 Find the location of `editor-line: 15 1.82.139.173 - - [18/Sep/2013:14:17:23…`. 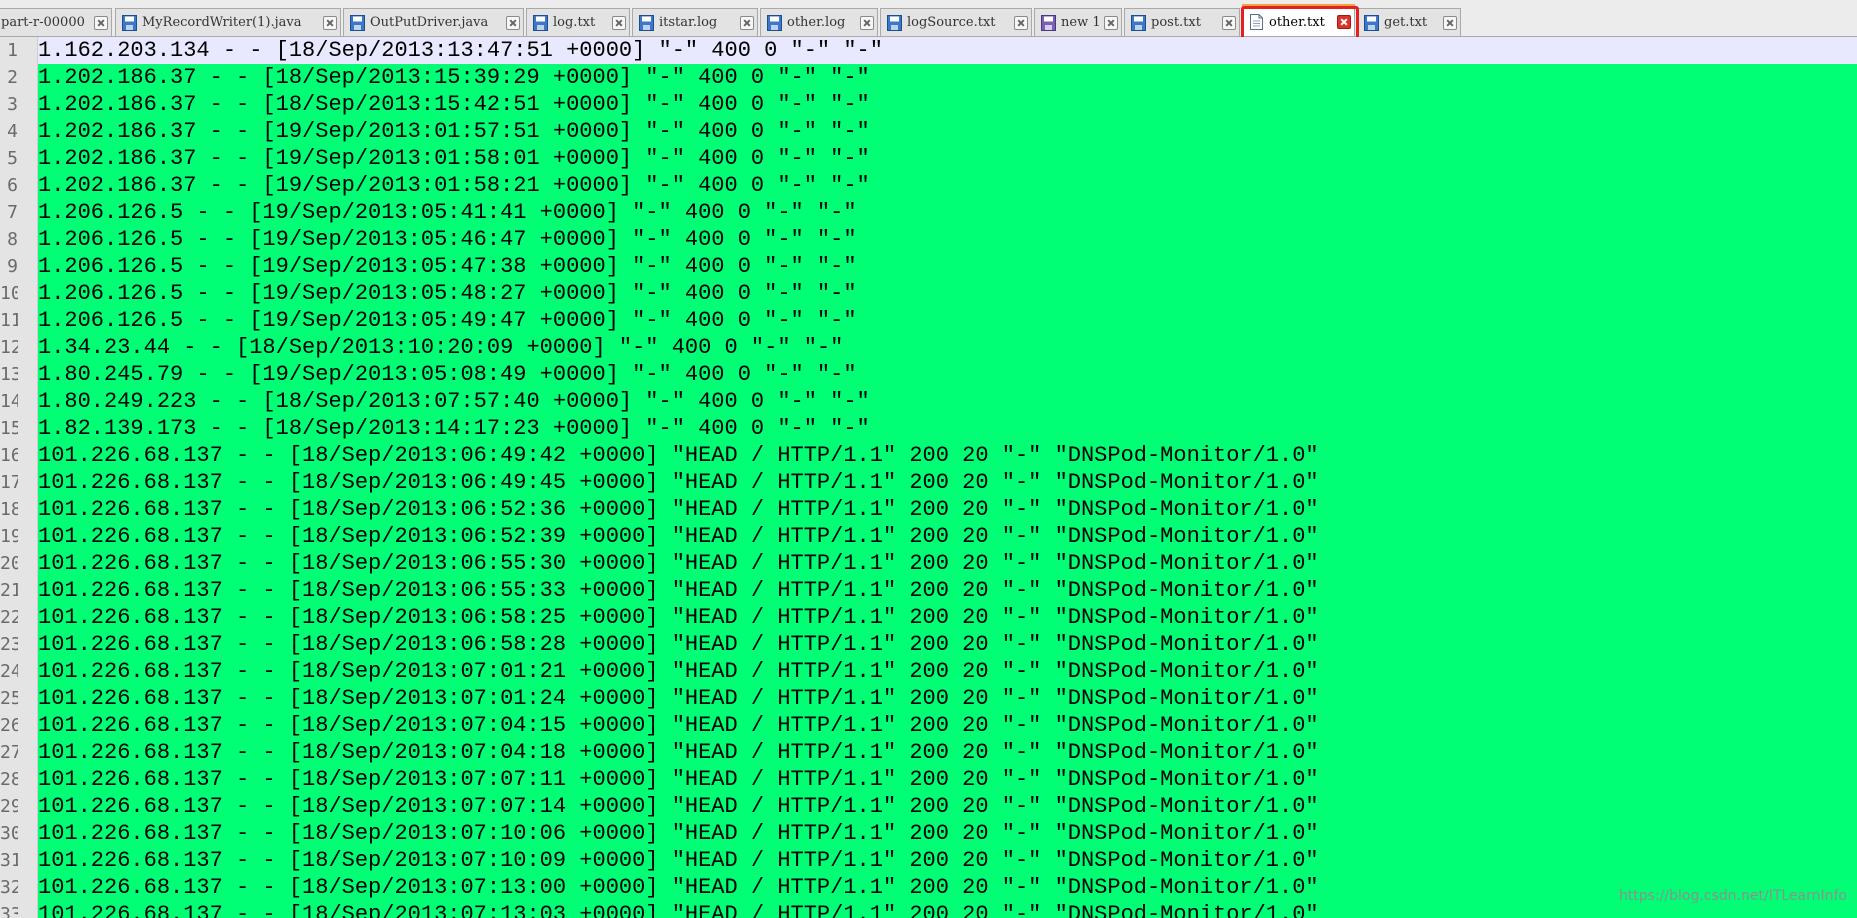

editor-line: 15 1.82.139.173 - - [18/Sep/2013:14:17:23… is located at coordinates (928, 428).